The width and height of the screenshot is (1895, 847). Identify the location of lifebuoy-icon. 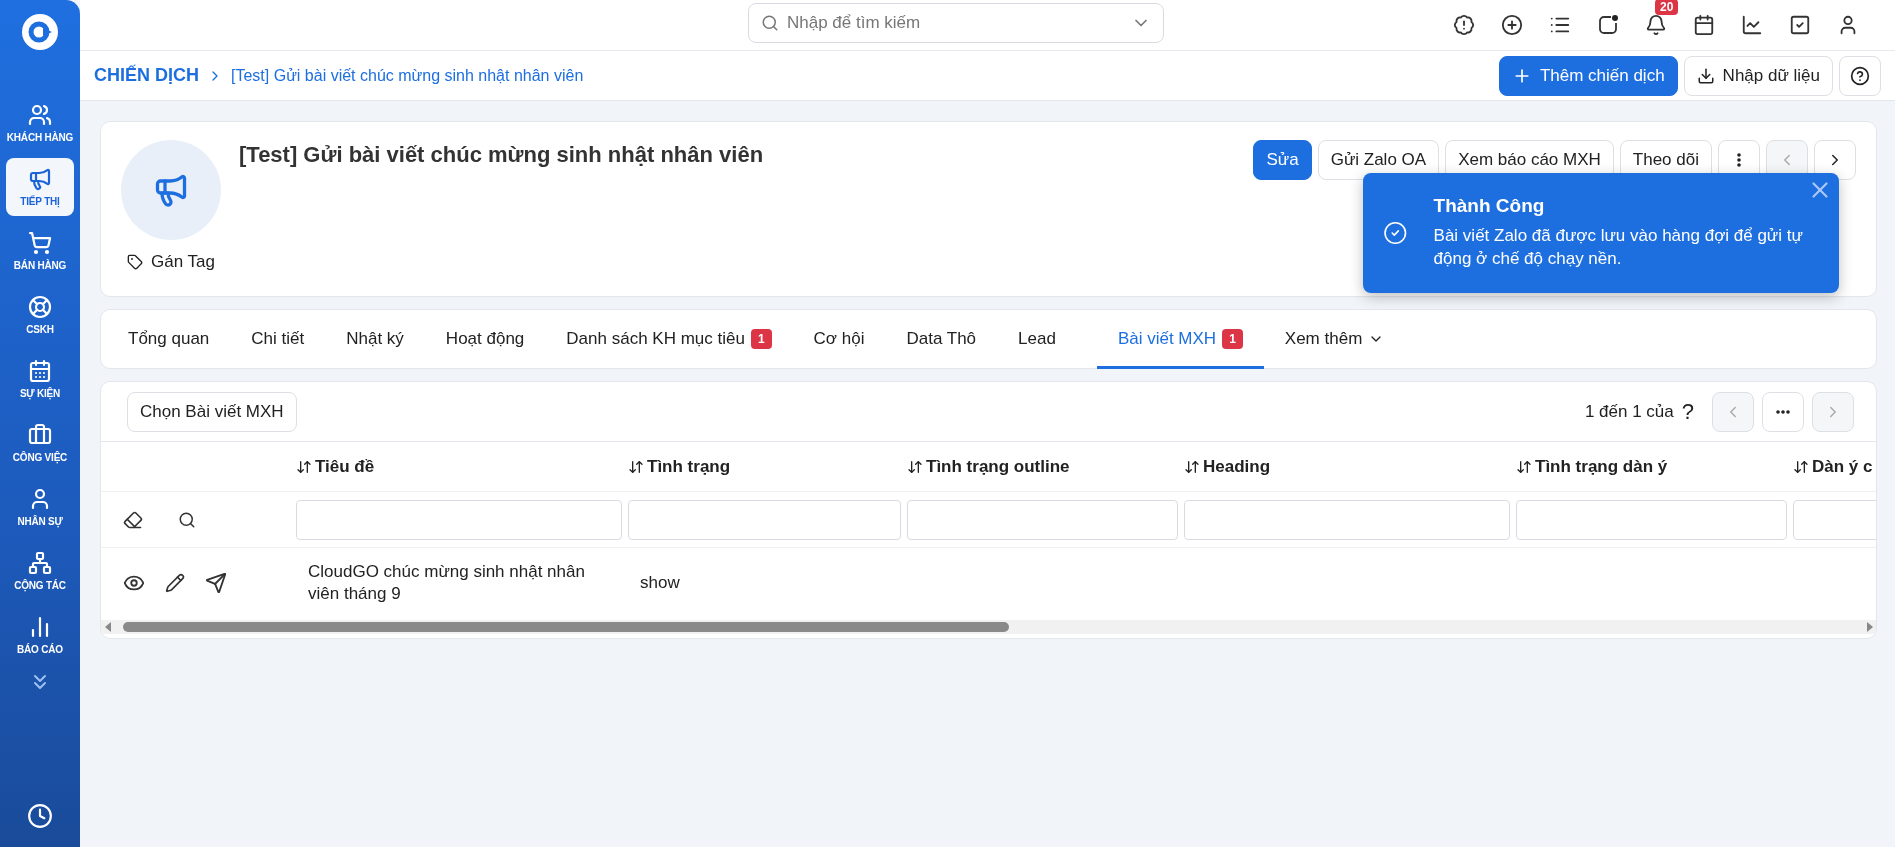
(40, 307).